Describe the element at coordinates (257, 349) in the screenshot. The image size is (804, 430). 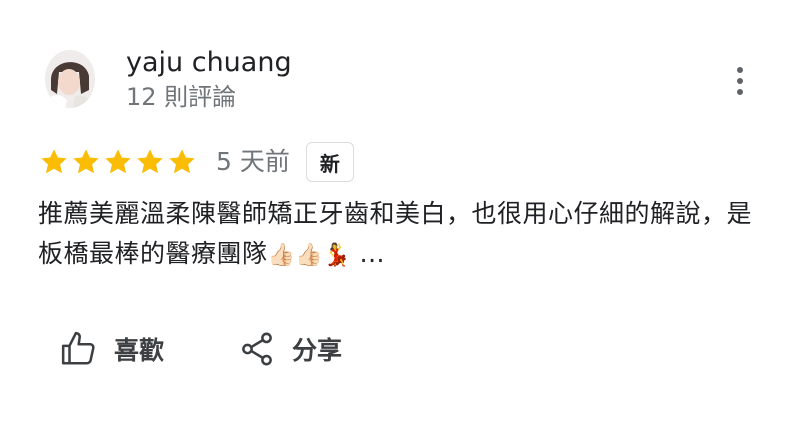
I see `share-icon` at that location.